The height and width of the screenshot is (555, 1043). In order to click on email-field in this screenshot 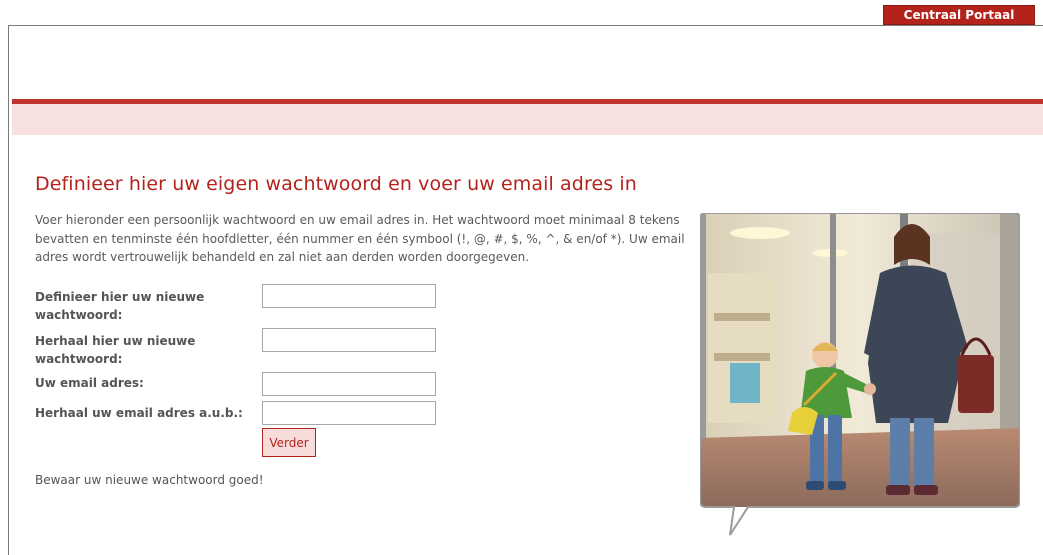, I will do `click(349, 384)`.